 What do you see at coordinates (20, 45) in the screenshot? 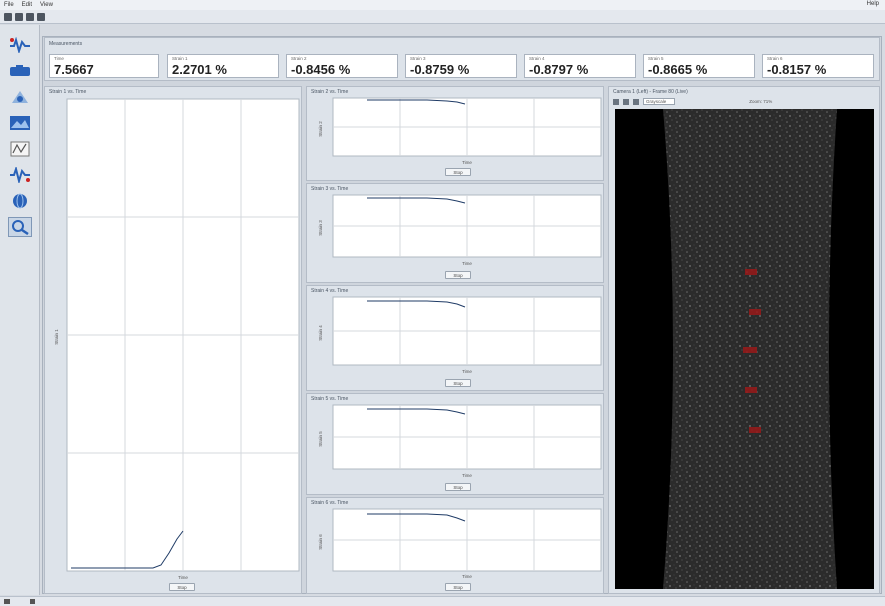
I see `signal-add-icon` at bounding box center [20, 45].